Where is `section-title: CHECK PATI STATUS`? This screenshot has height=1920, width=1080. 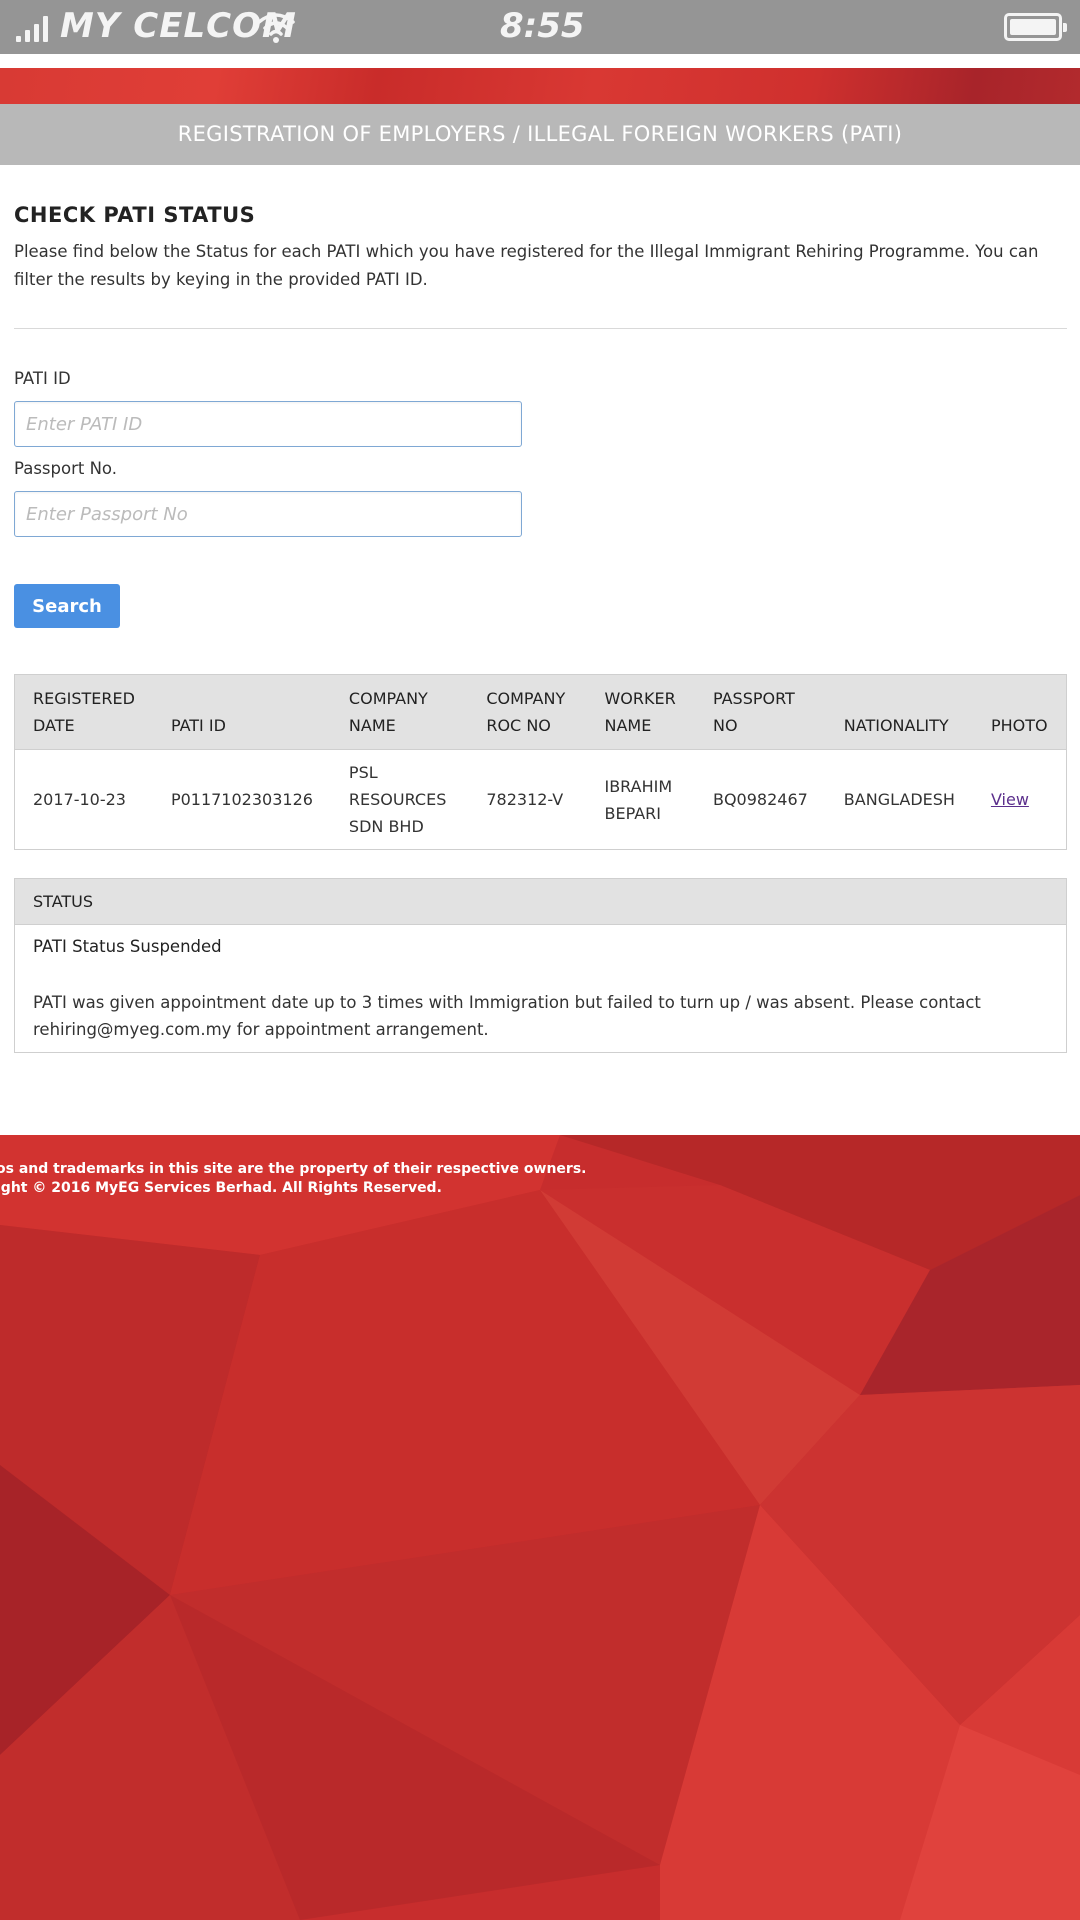 section-title: CHECK PATI STATUS is located at coordinates (135, 215).